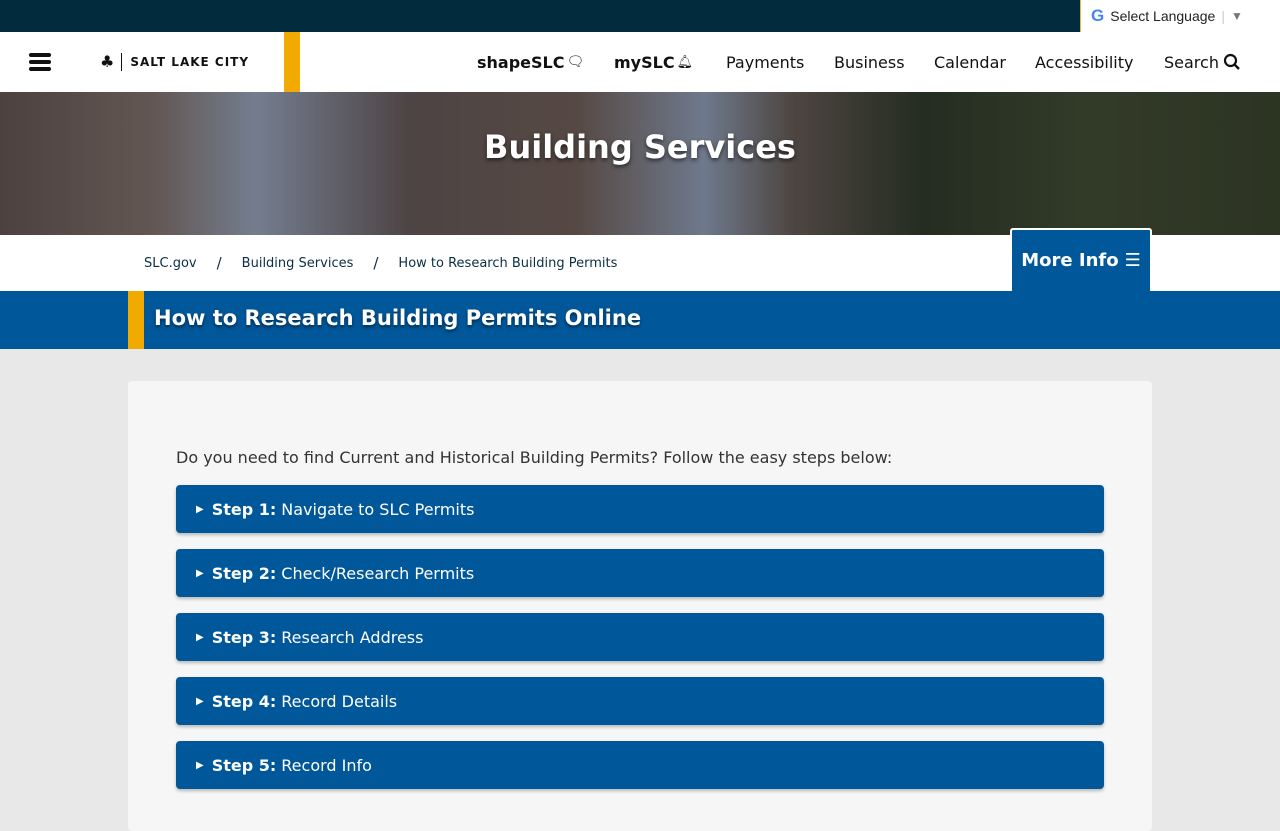 This screenshot has width=1280, height=831. Describe the element at coordinates (653, 62) in the screenshot. I see `nav-myslc: mySLC 🔔︎` at that location.